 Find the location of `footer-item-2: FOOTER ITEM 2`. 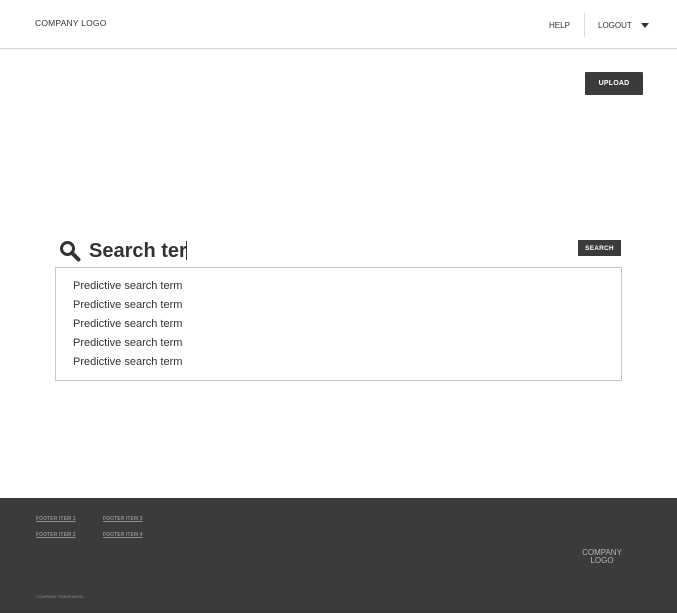

footer-item-2: FOOTER ITEM 2 is located at coordinates (56, 535).